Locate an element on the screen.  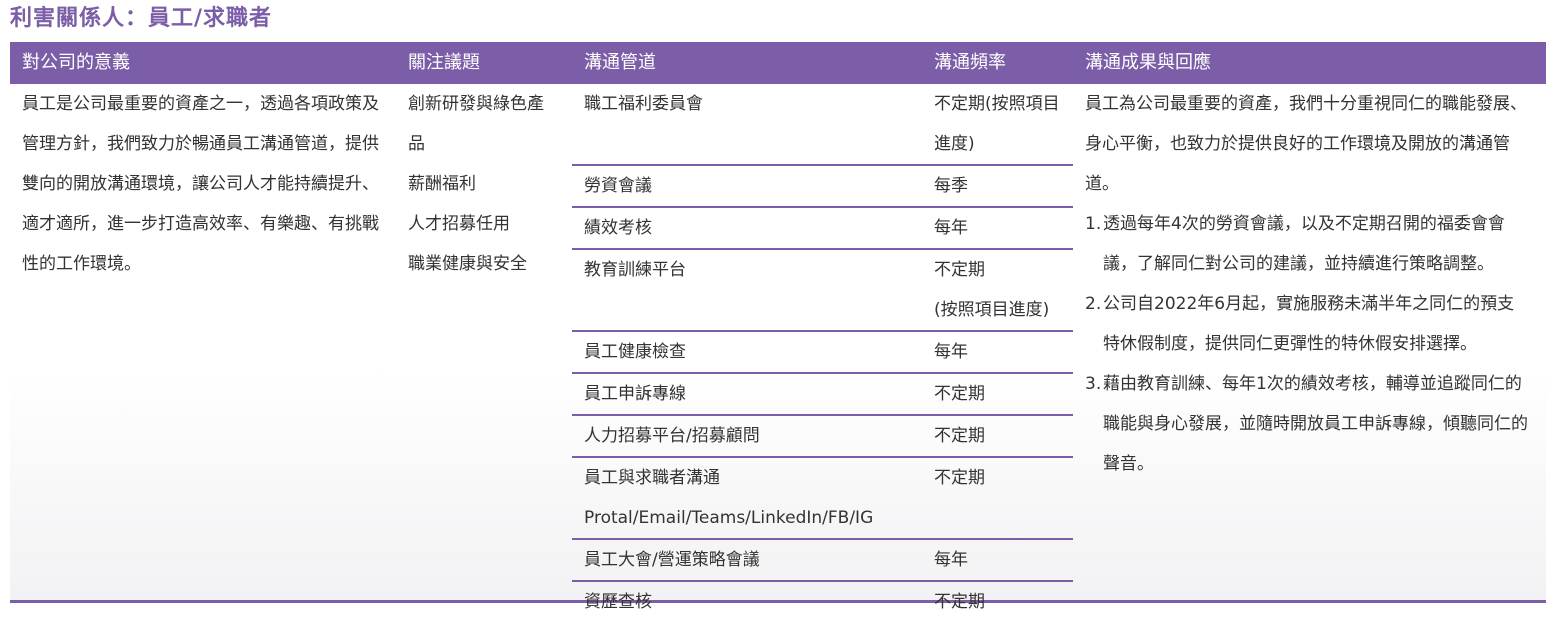
header-meaning: 對公司的意義 is located at coordinates (76, 62).